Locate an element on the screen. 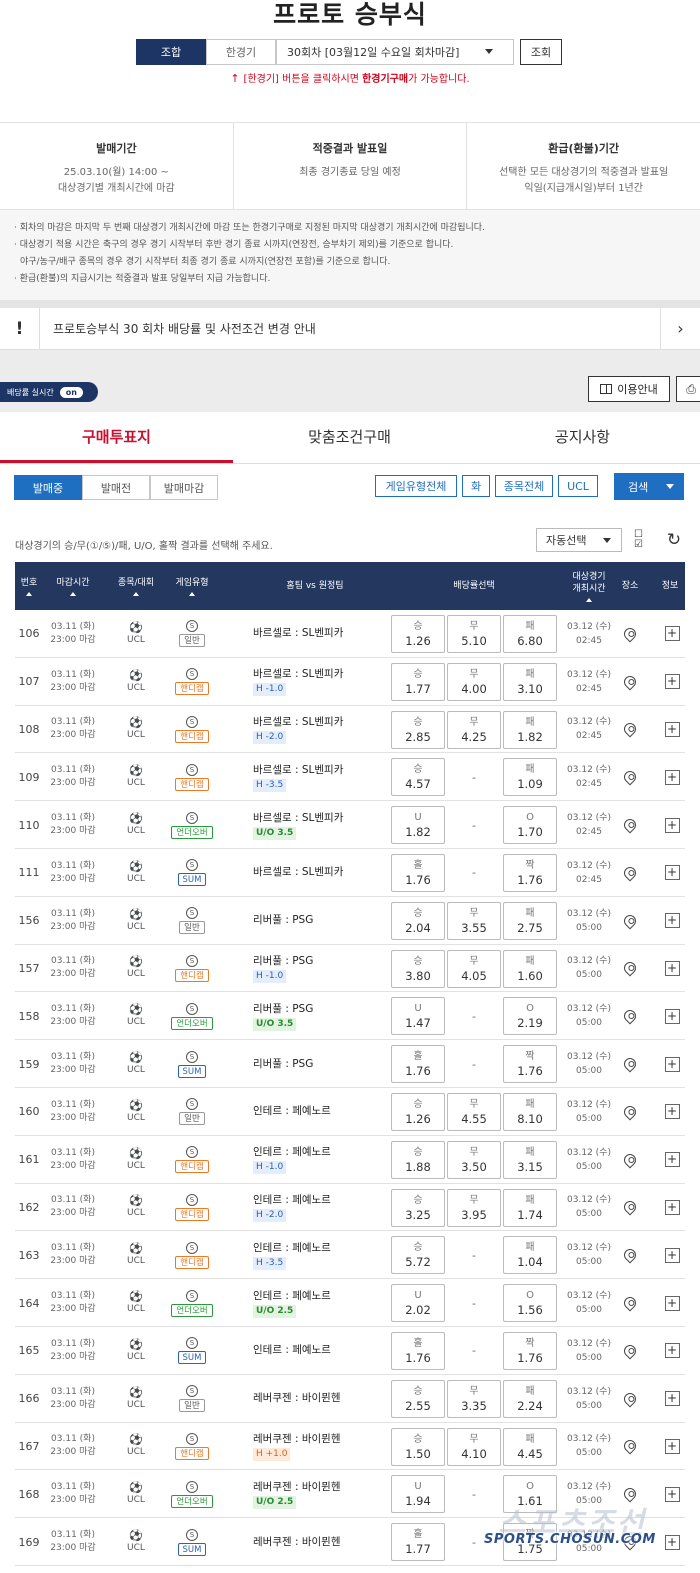 The image size is (700, 1573). col-sport: 종목/대회 is located at coordinates (136, 586).